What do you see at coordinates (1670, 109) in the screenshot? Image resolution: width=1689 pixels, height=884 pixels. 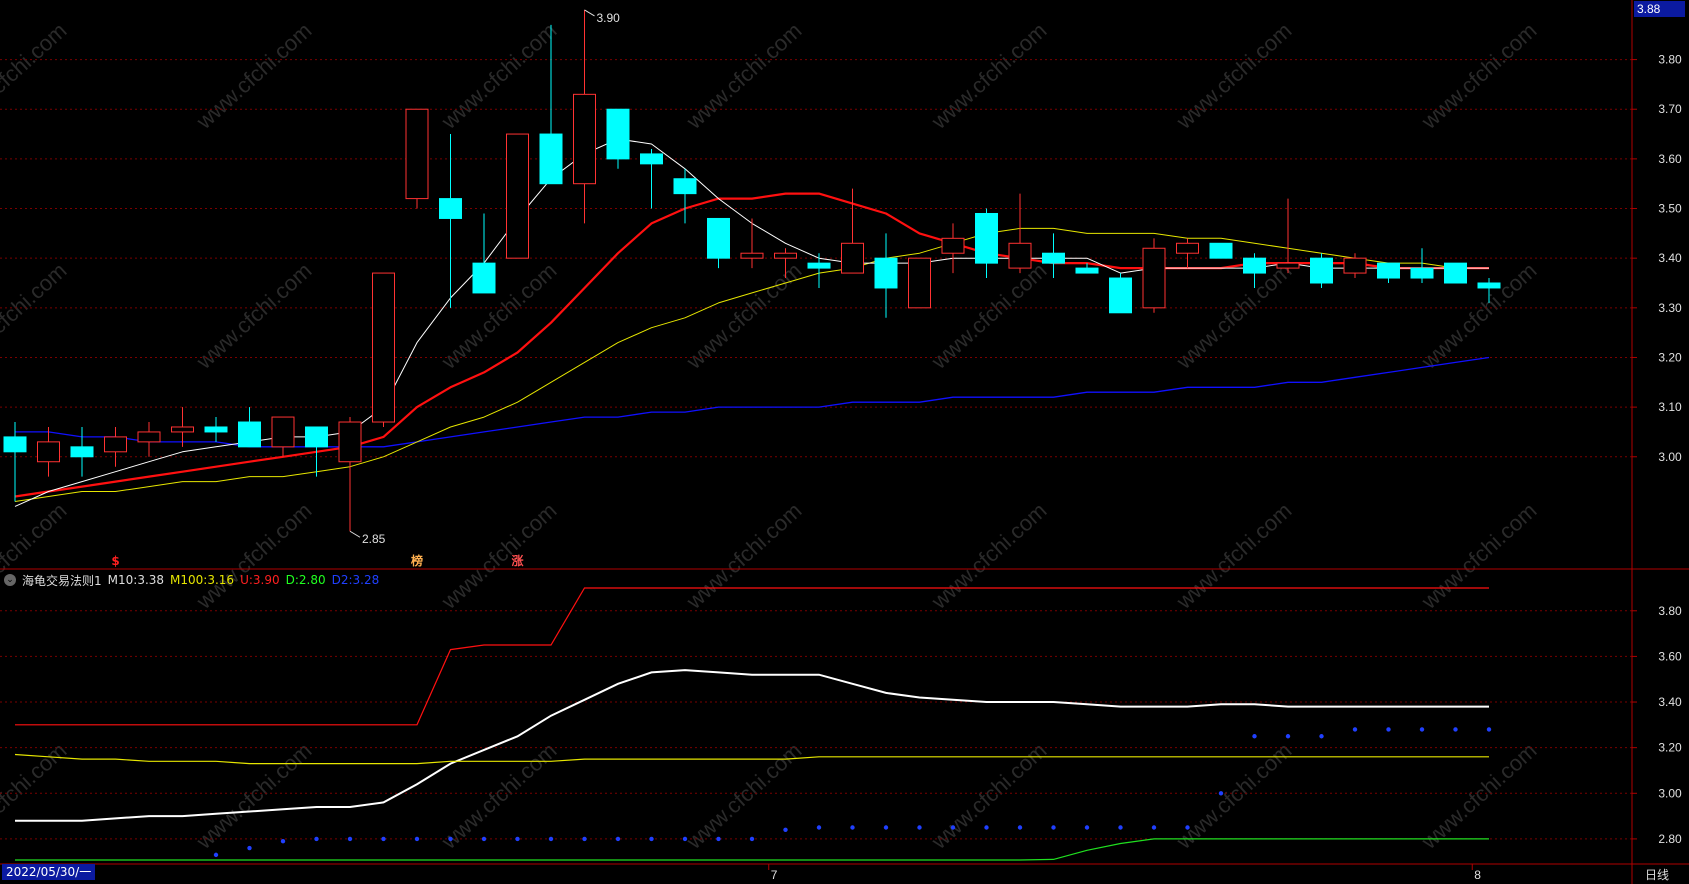 I see `y-tick-label: 3.70` at bounding box center [1670, 109].